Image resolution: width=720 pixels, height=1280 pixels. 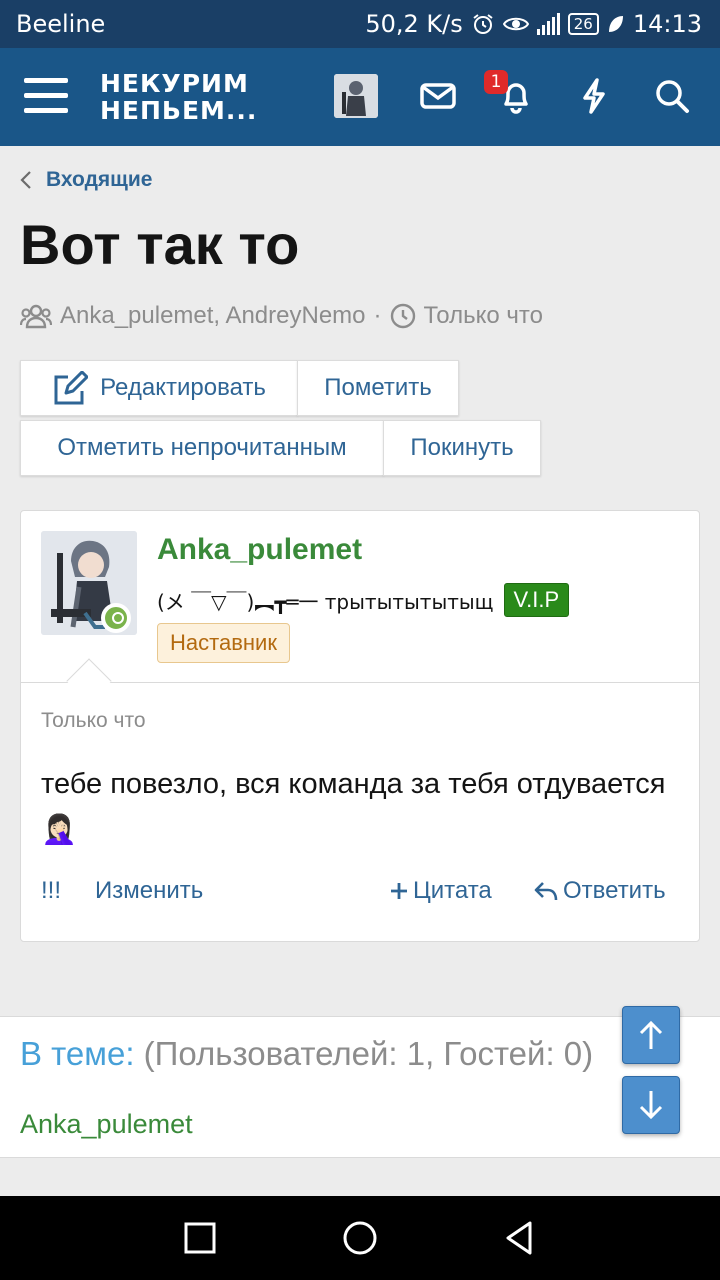 I want to click on status-bar: Beeline 50,2 K/s 26 14:13, so click(x=360, y=24).